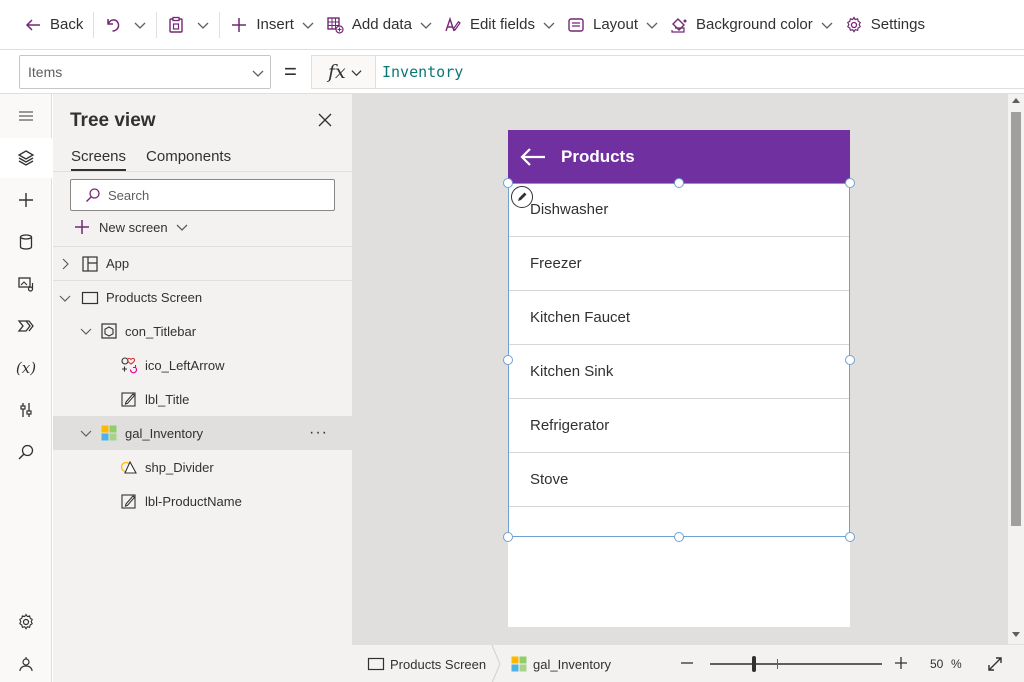 The width and height of the screenshot is (1024, 682). What do you see at coordinates (679, 480) in the screenshot?
I see `gallery-row: Stove` at bounding box center [679, 480].